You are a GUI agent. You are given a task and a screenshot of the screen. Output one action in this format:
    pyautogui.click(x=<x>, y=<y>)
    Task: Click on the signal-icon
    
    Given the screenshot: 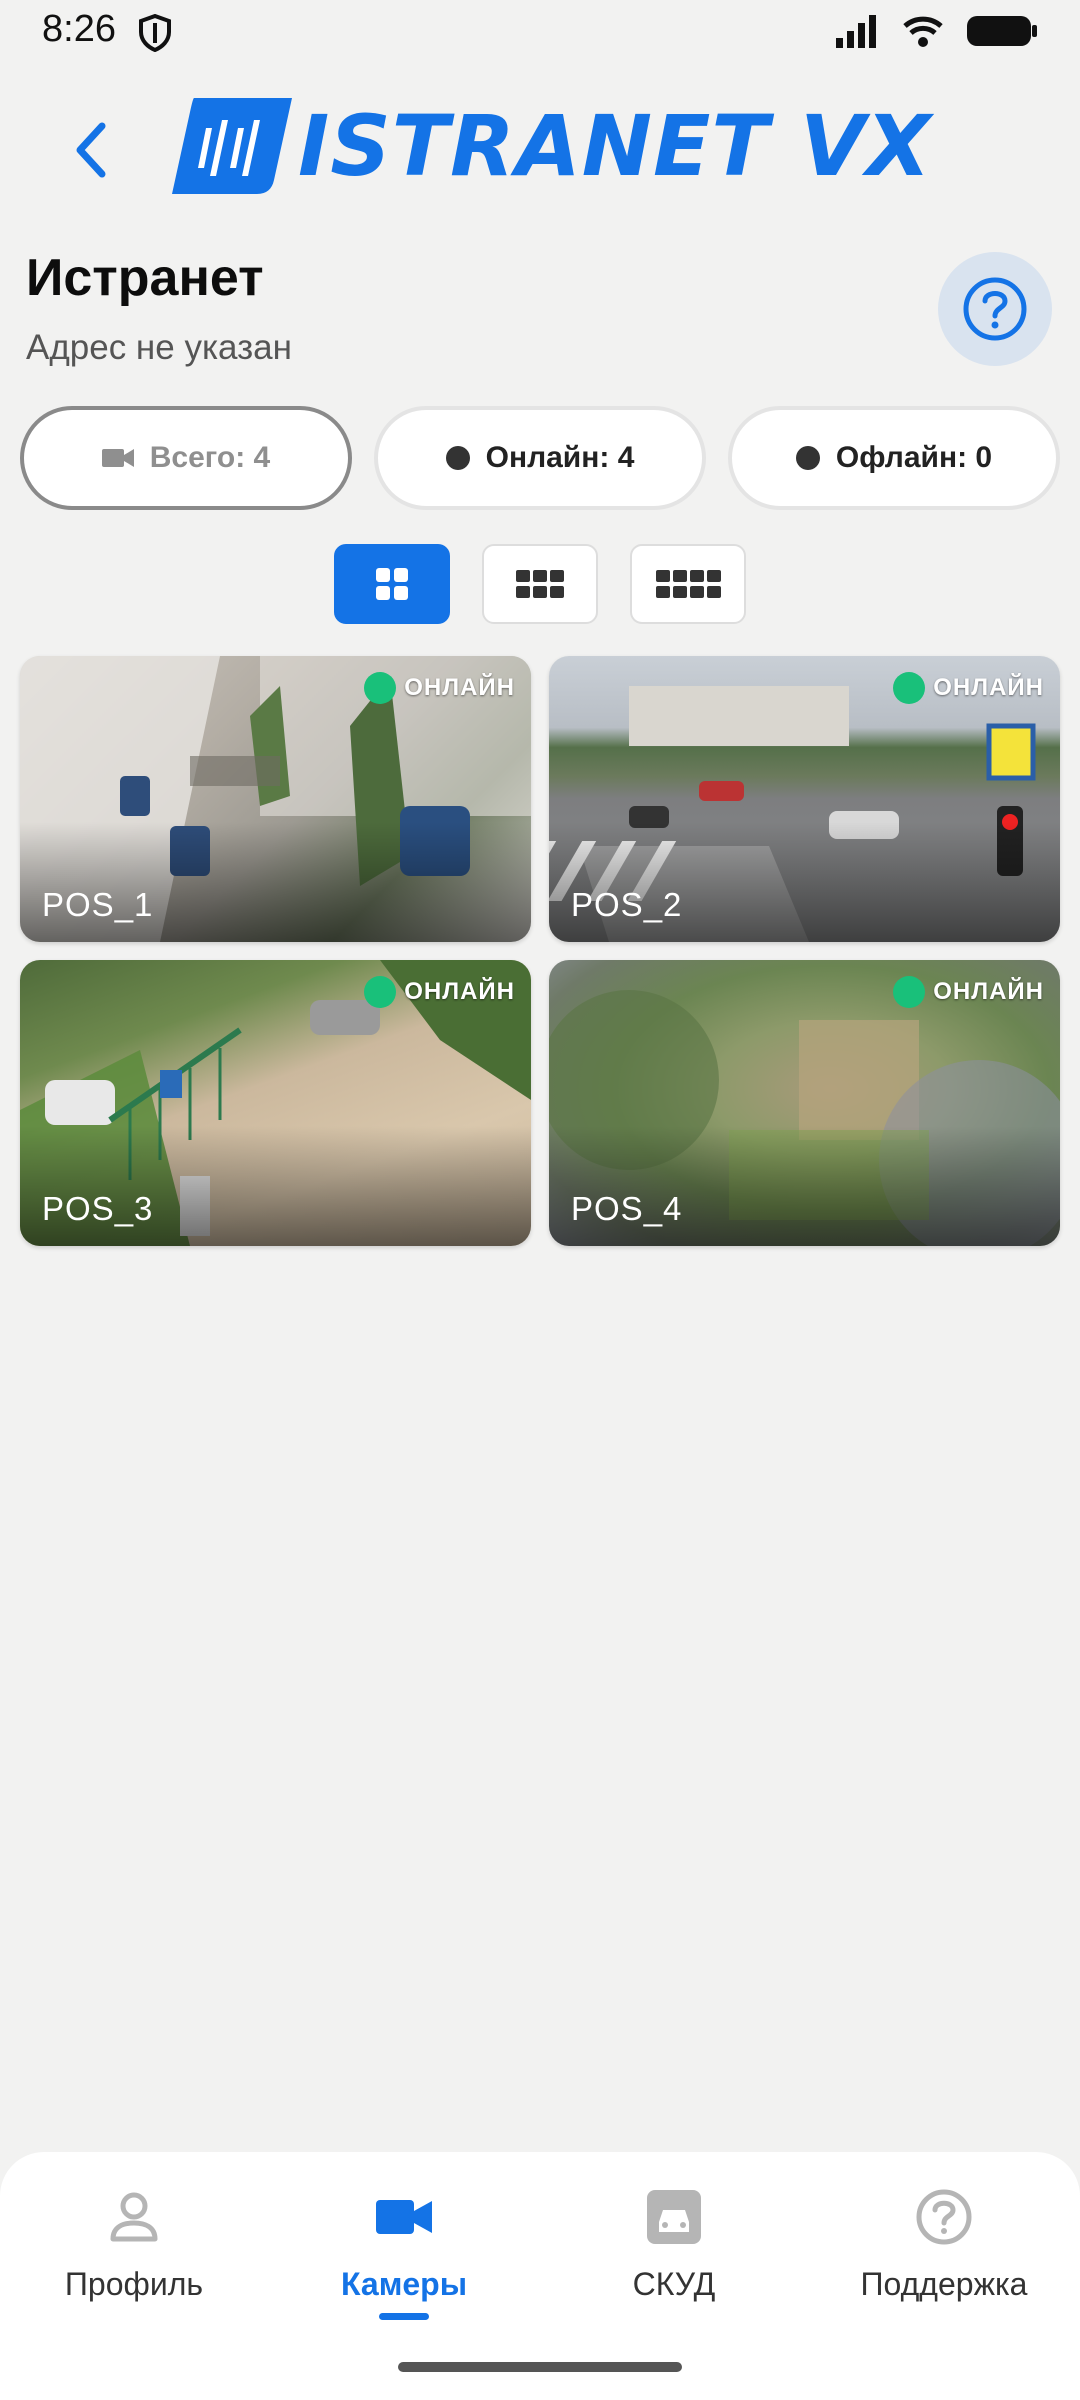 What is the action you would take?
    pyautogui.click(x=857, y=33)
    